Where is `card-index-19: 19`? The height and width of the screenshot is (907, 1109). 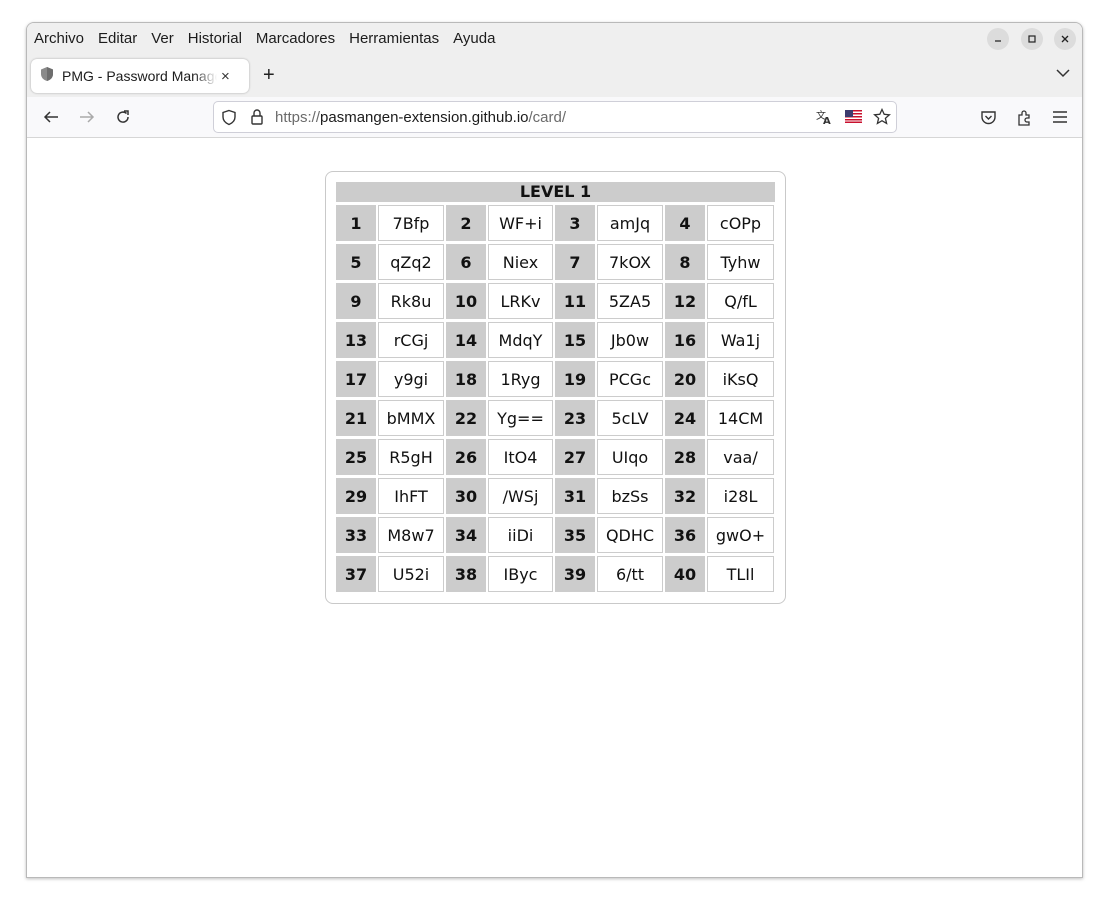 card-index-19: 19 is located at coordinates (575, 379).